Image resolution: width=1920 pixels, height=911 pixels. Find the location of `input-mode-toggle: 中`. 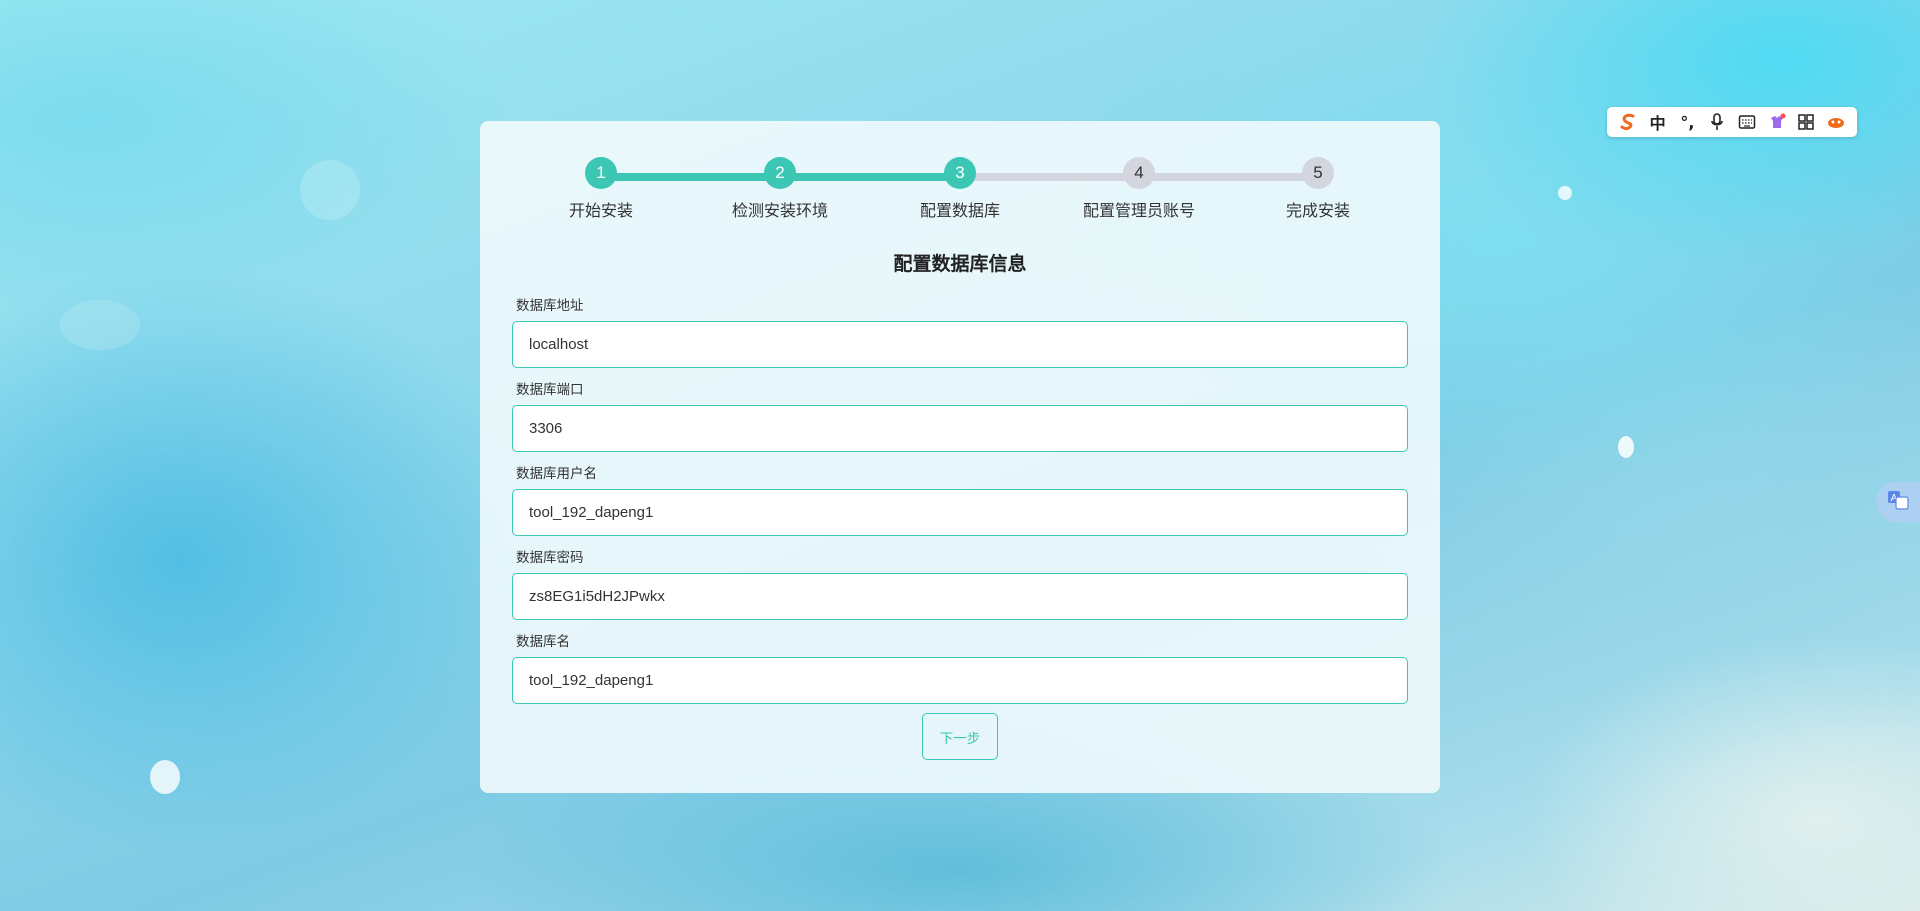

input-mode-toggle: 中 is located at coordinates (1658, 122).